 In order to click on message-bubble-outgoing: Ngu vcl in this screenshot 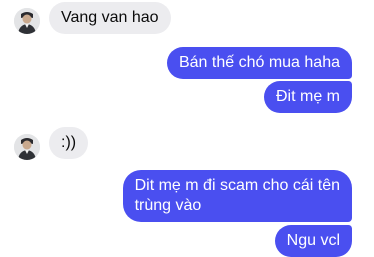, I will do `click(313, 241)`.